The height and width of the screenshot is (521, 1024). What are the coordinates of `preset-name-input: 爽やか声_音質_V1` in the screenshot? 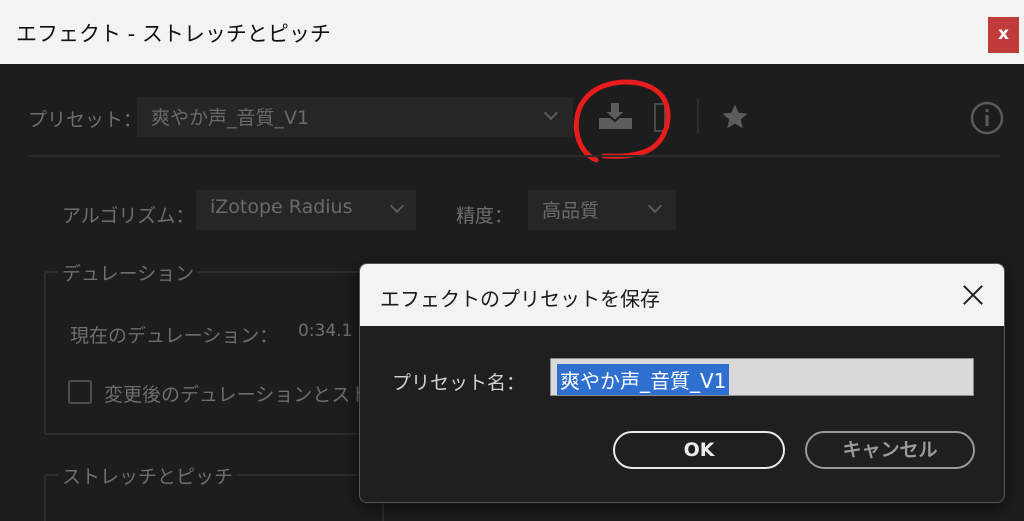 It's located at (762, 377).